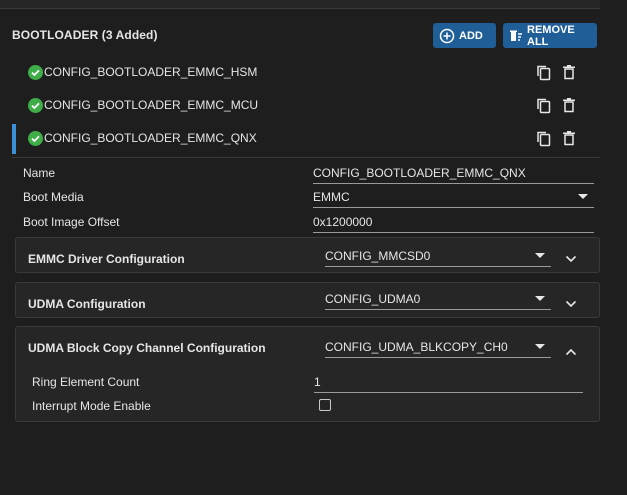  Describe the element at coordinates (150, 138) in the screenshot. I see `list-item-label: CONFIG_BOOTLOADER_EMMC_QNX` at that location.